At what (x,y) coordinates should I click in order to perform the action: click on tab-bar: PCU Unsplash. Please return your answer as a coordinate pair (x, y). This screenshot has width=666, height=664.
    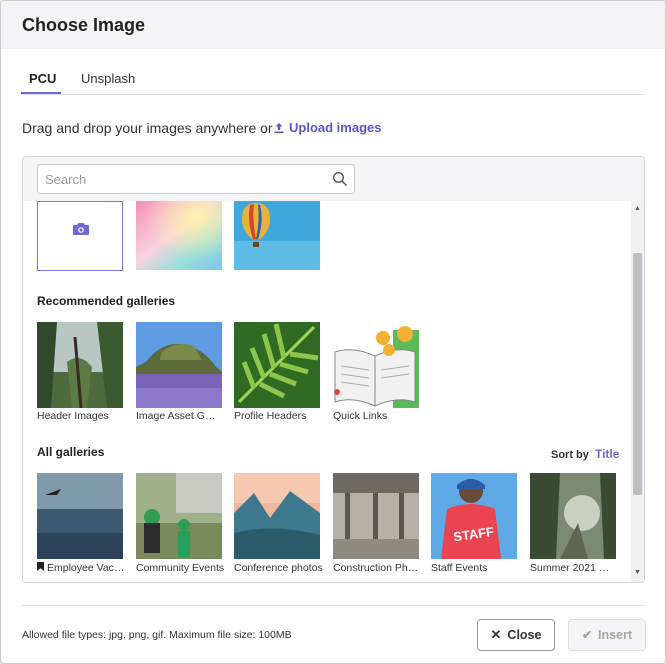
    Looking at the image, I should click on (333, 79).